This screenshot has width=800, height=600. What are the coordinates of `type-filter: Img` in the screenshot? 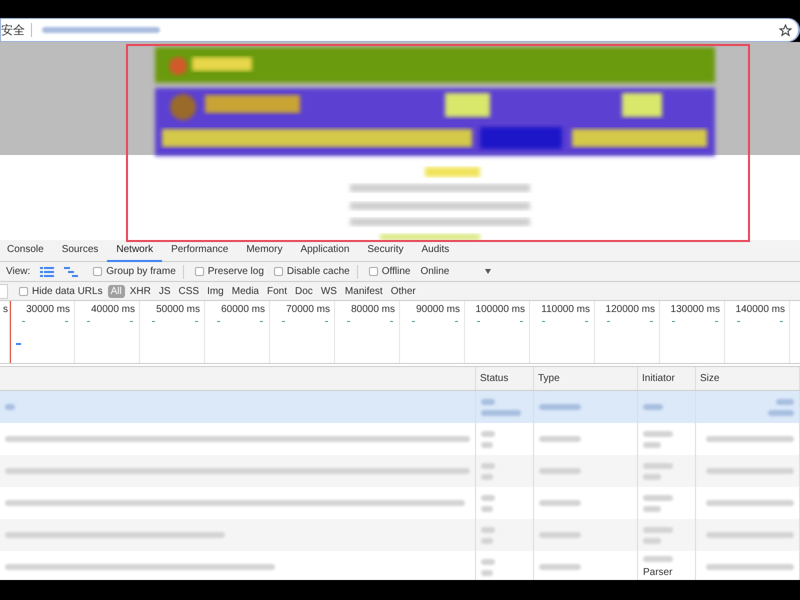 It's located at (215, 291).